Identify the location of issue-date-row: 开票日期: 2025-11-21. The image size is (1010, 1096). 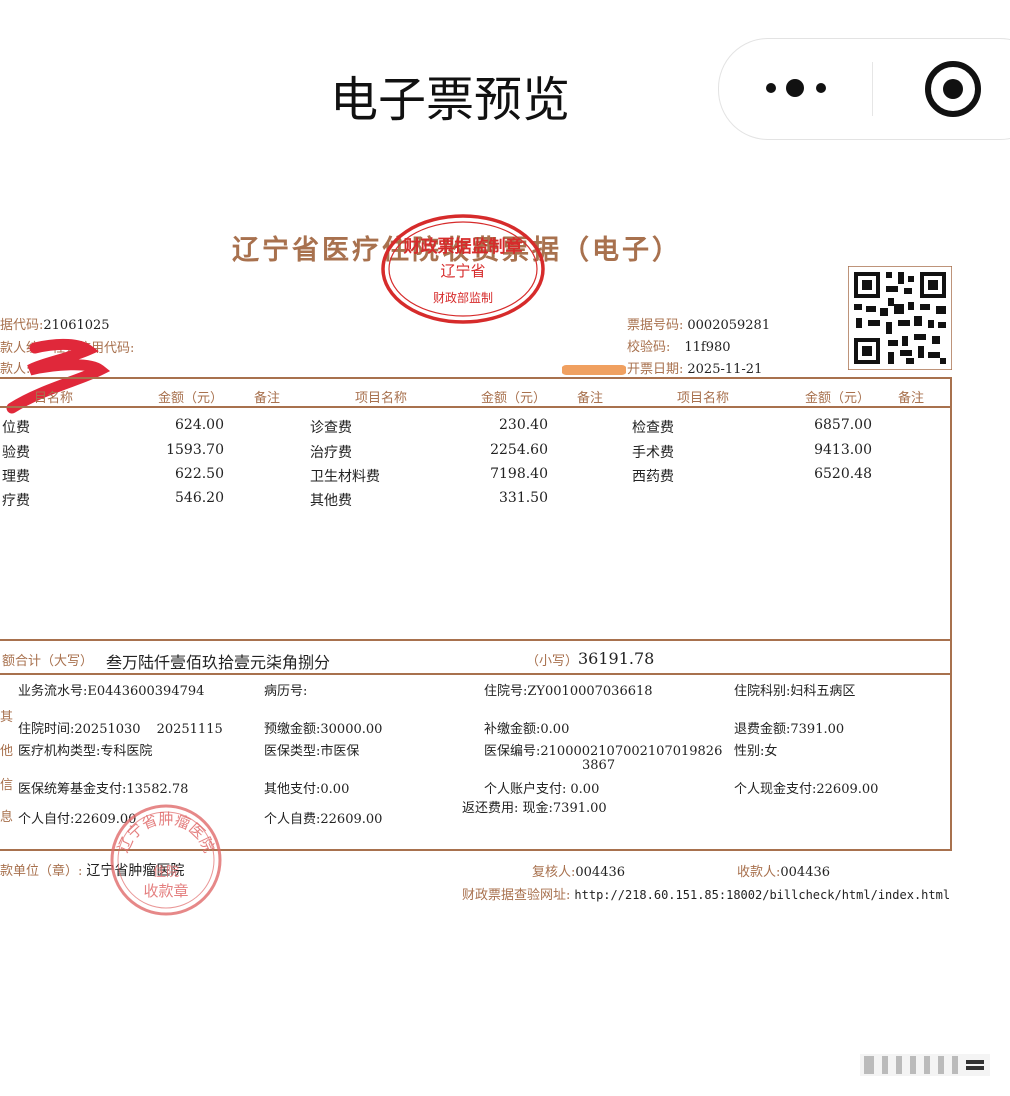
(694, 367).